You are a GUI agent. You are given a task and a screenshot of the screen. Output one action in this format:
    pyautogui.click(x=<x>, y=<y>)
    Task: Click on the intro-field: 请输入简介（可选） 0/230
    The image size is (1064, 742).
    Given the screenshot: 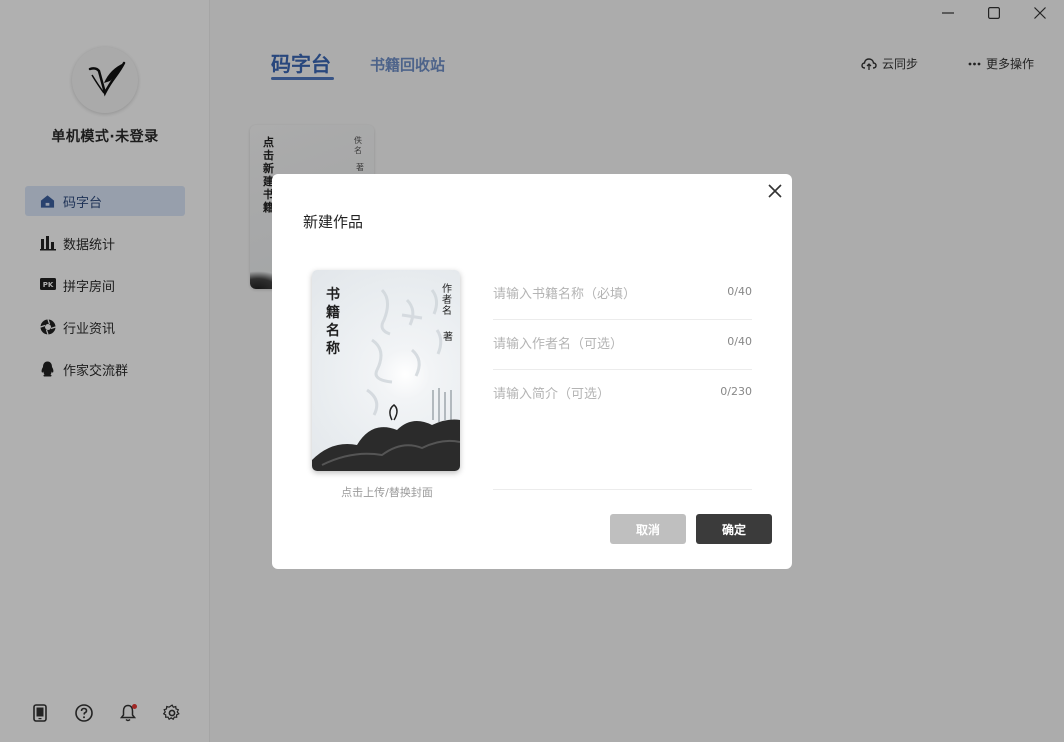 What is the action you would take?
    pyautogui.click(x=622, y=430)
    